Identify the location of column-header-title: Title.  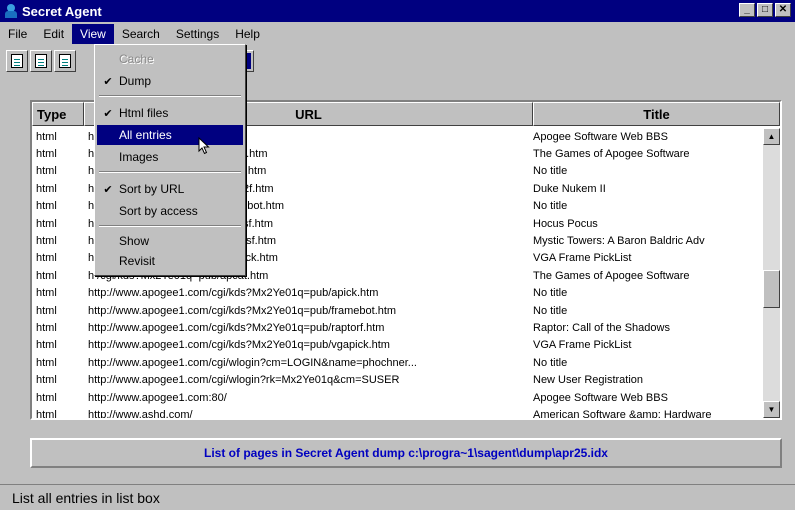
(656, 114).